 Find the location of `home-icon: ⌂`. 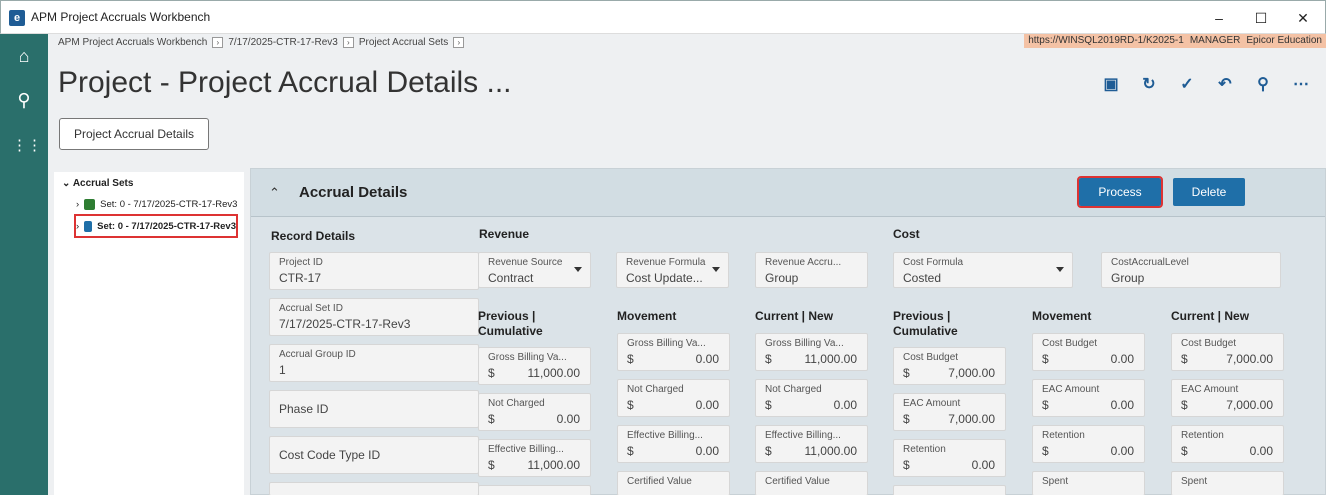

home-icon: ⌂ is located at coordinates (24, 56).